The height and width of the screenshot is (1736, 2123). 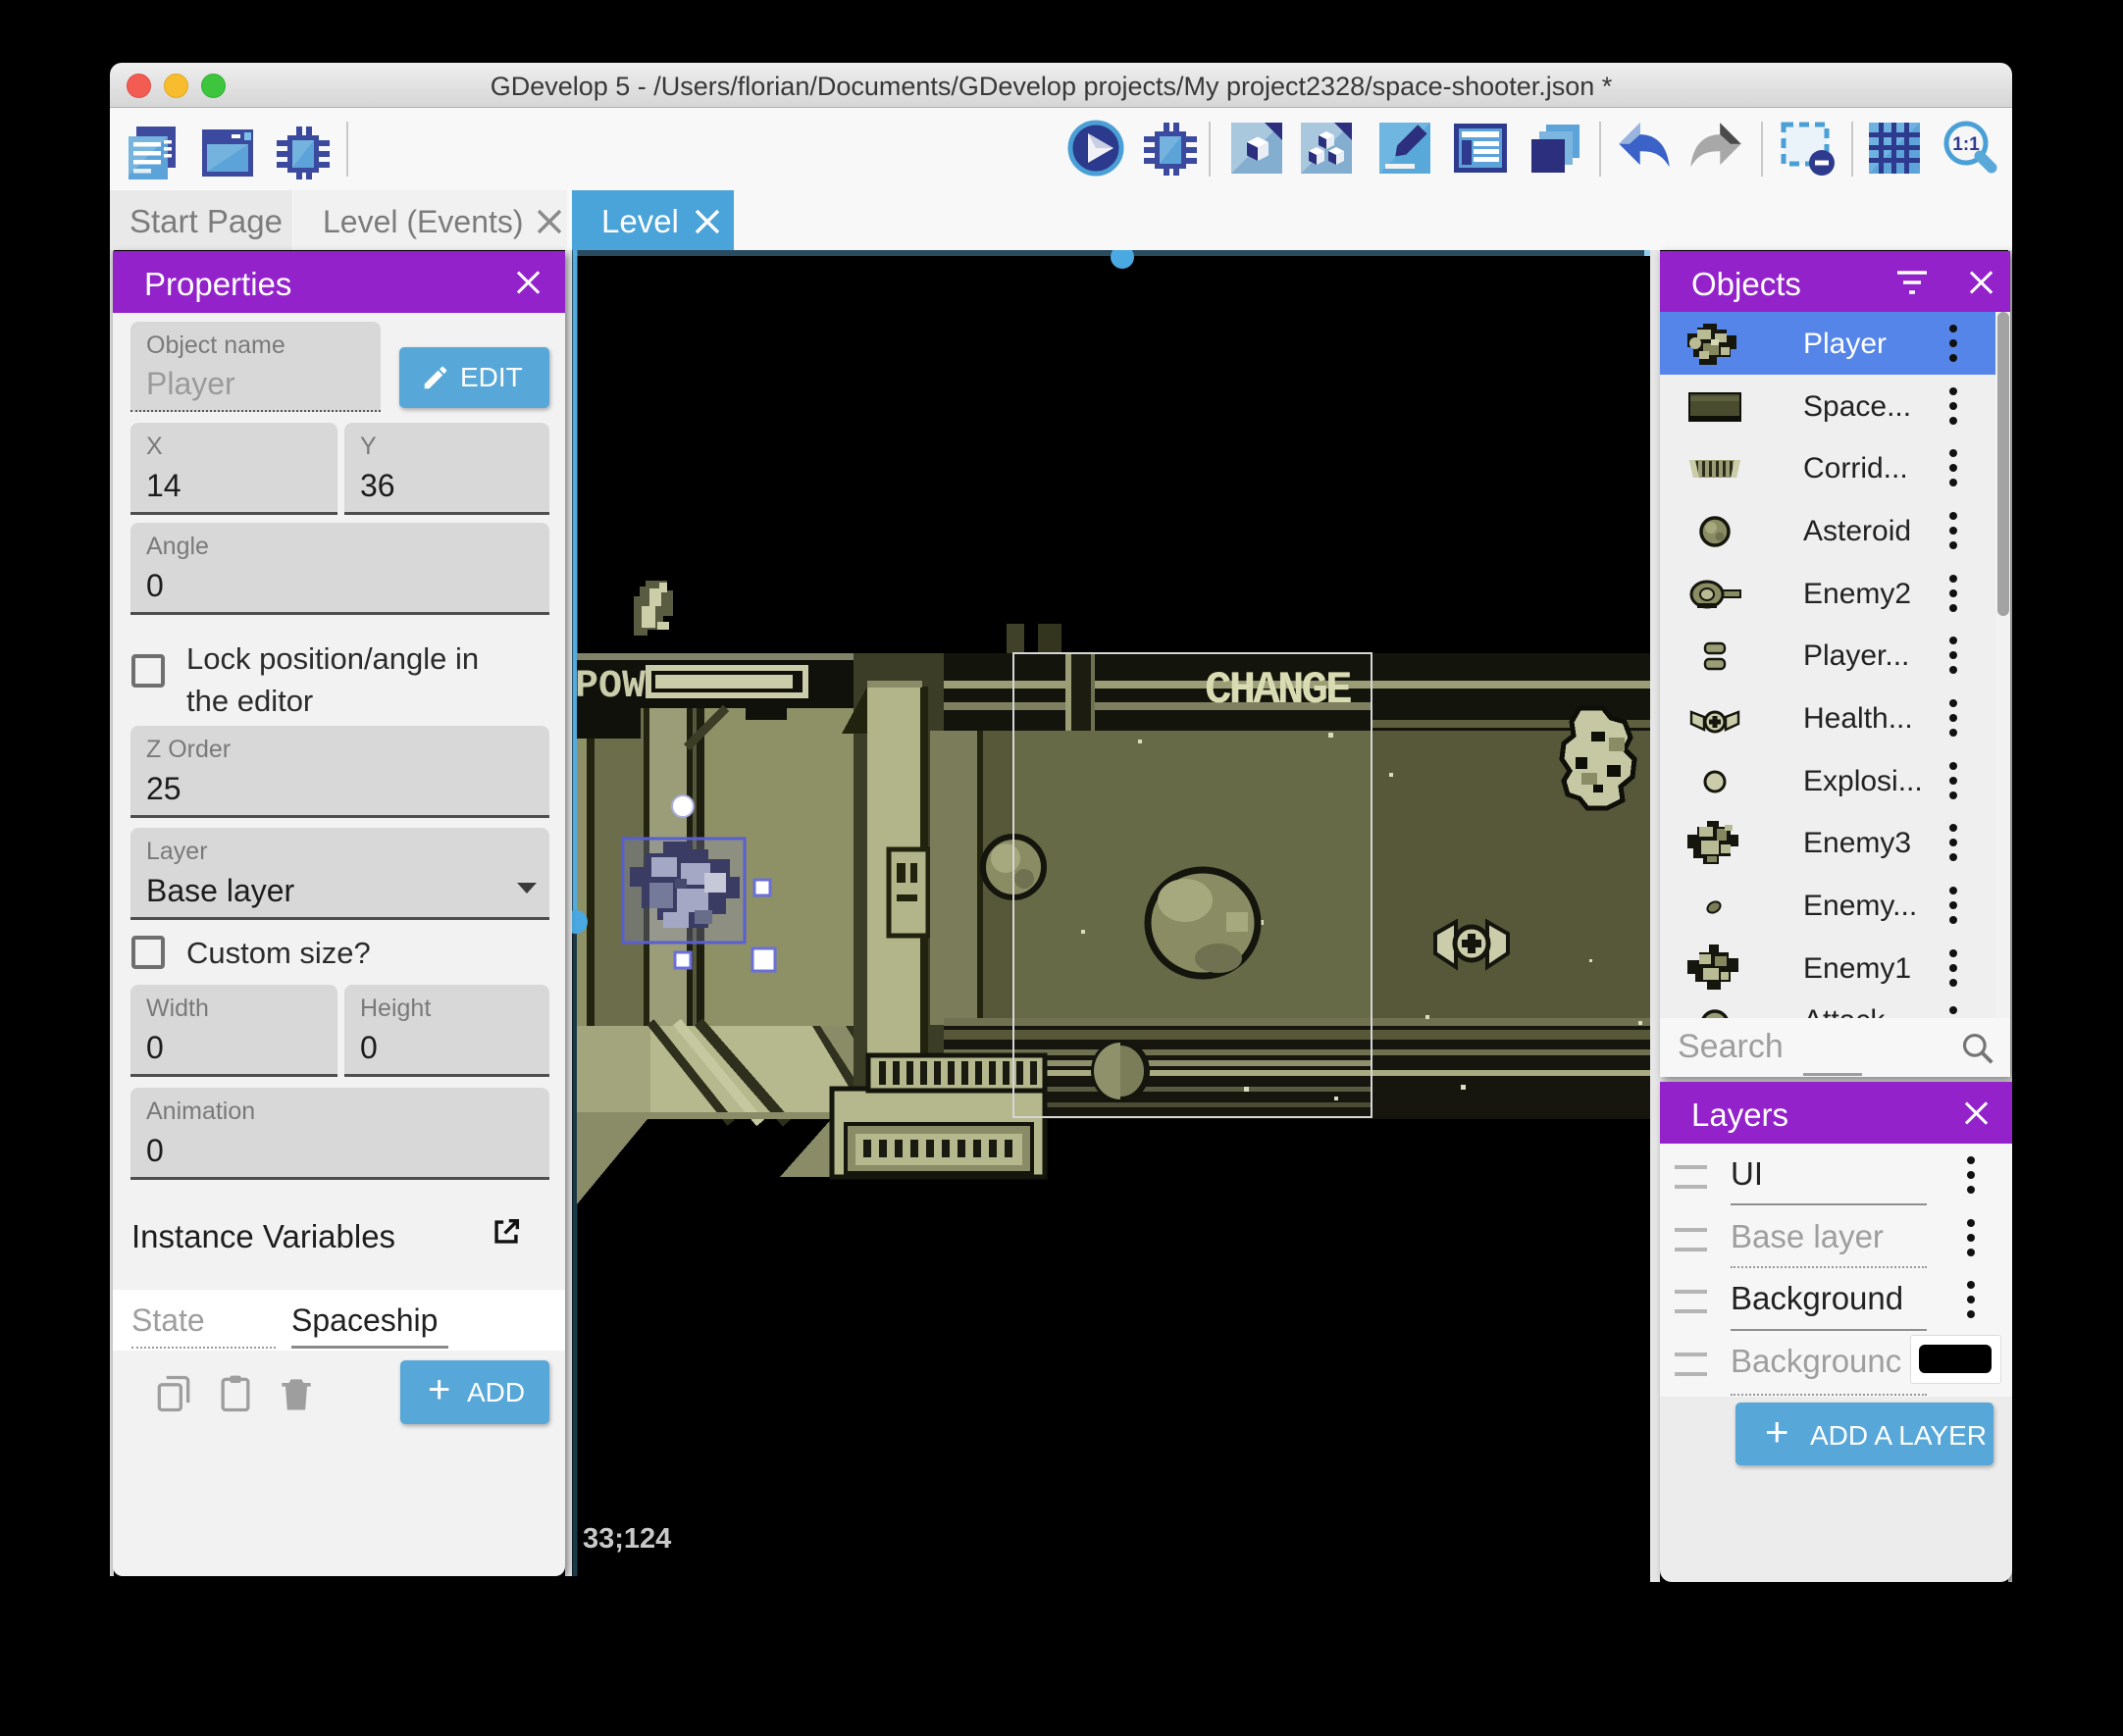 I want to click on svg-text: 33;124, so click(x=627, y=1539).